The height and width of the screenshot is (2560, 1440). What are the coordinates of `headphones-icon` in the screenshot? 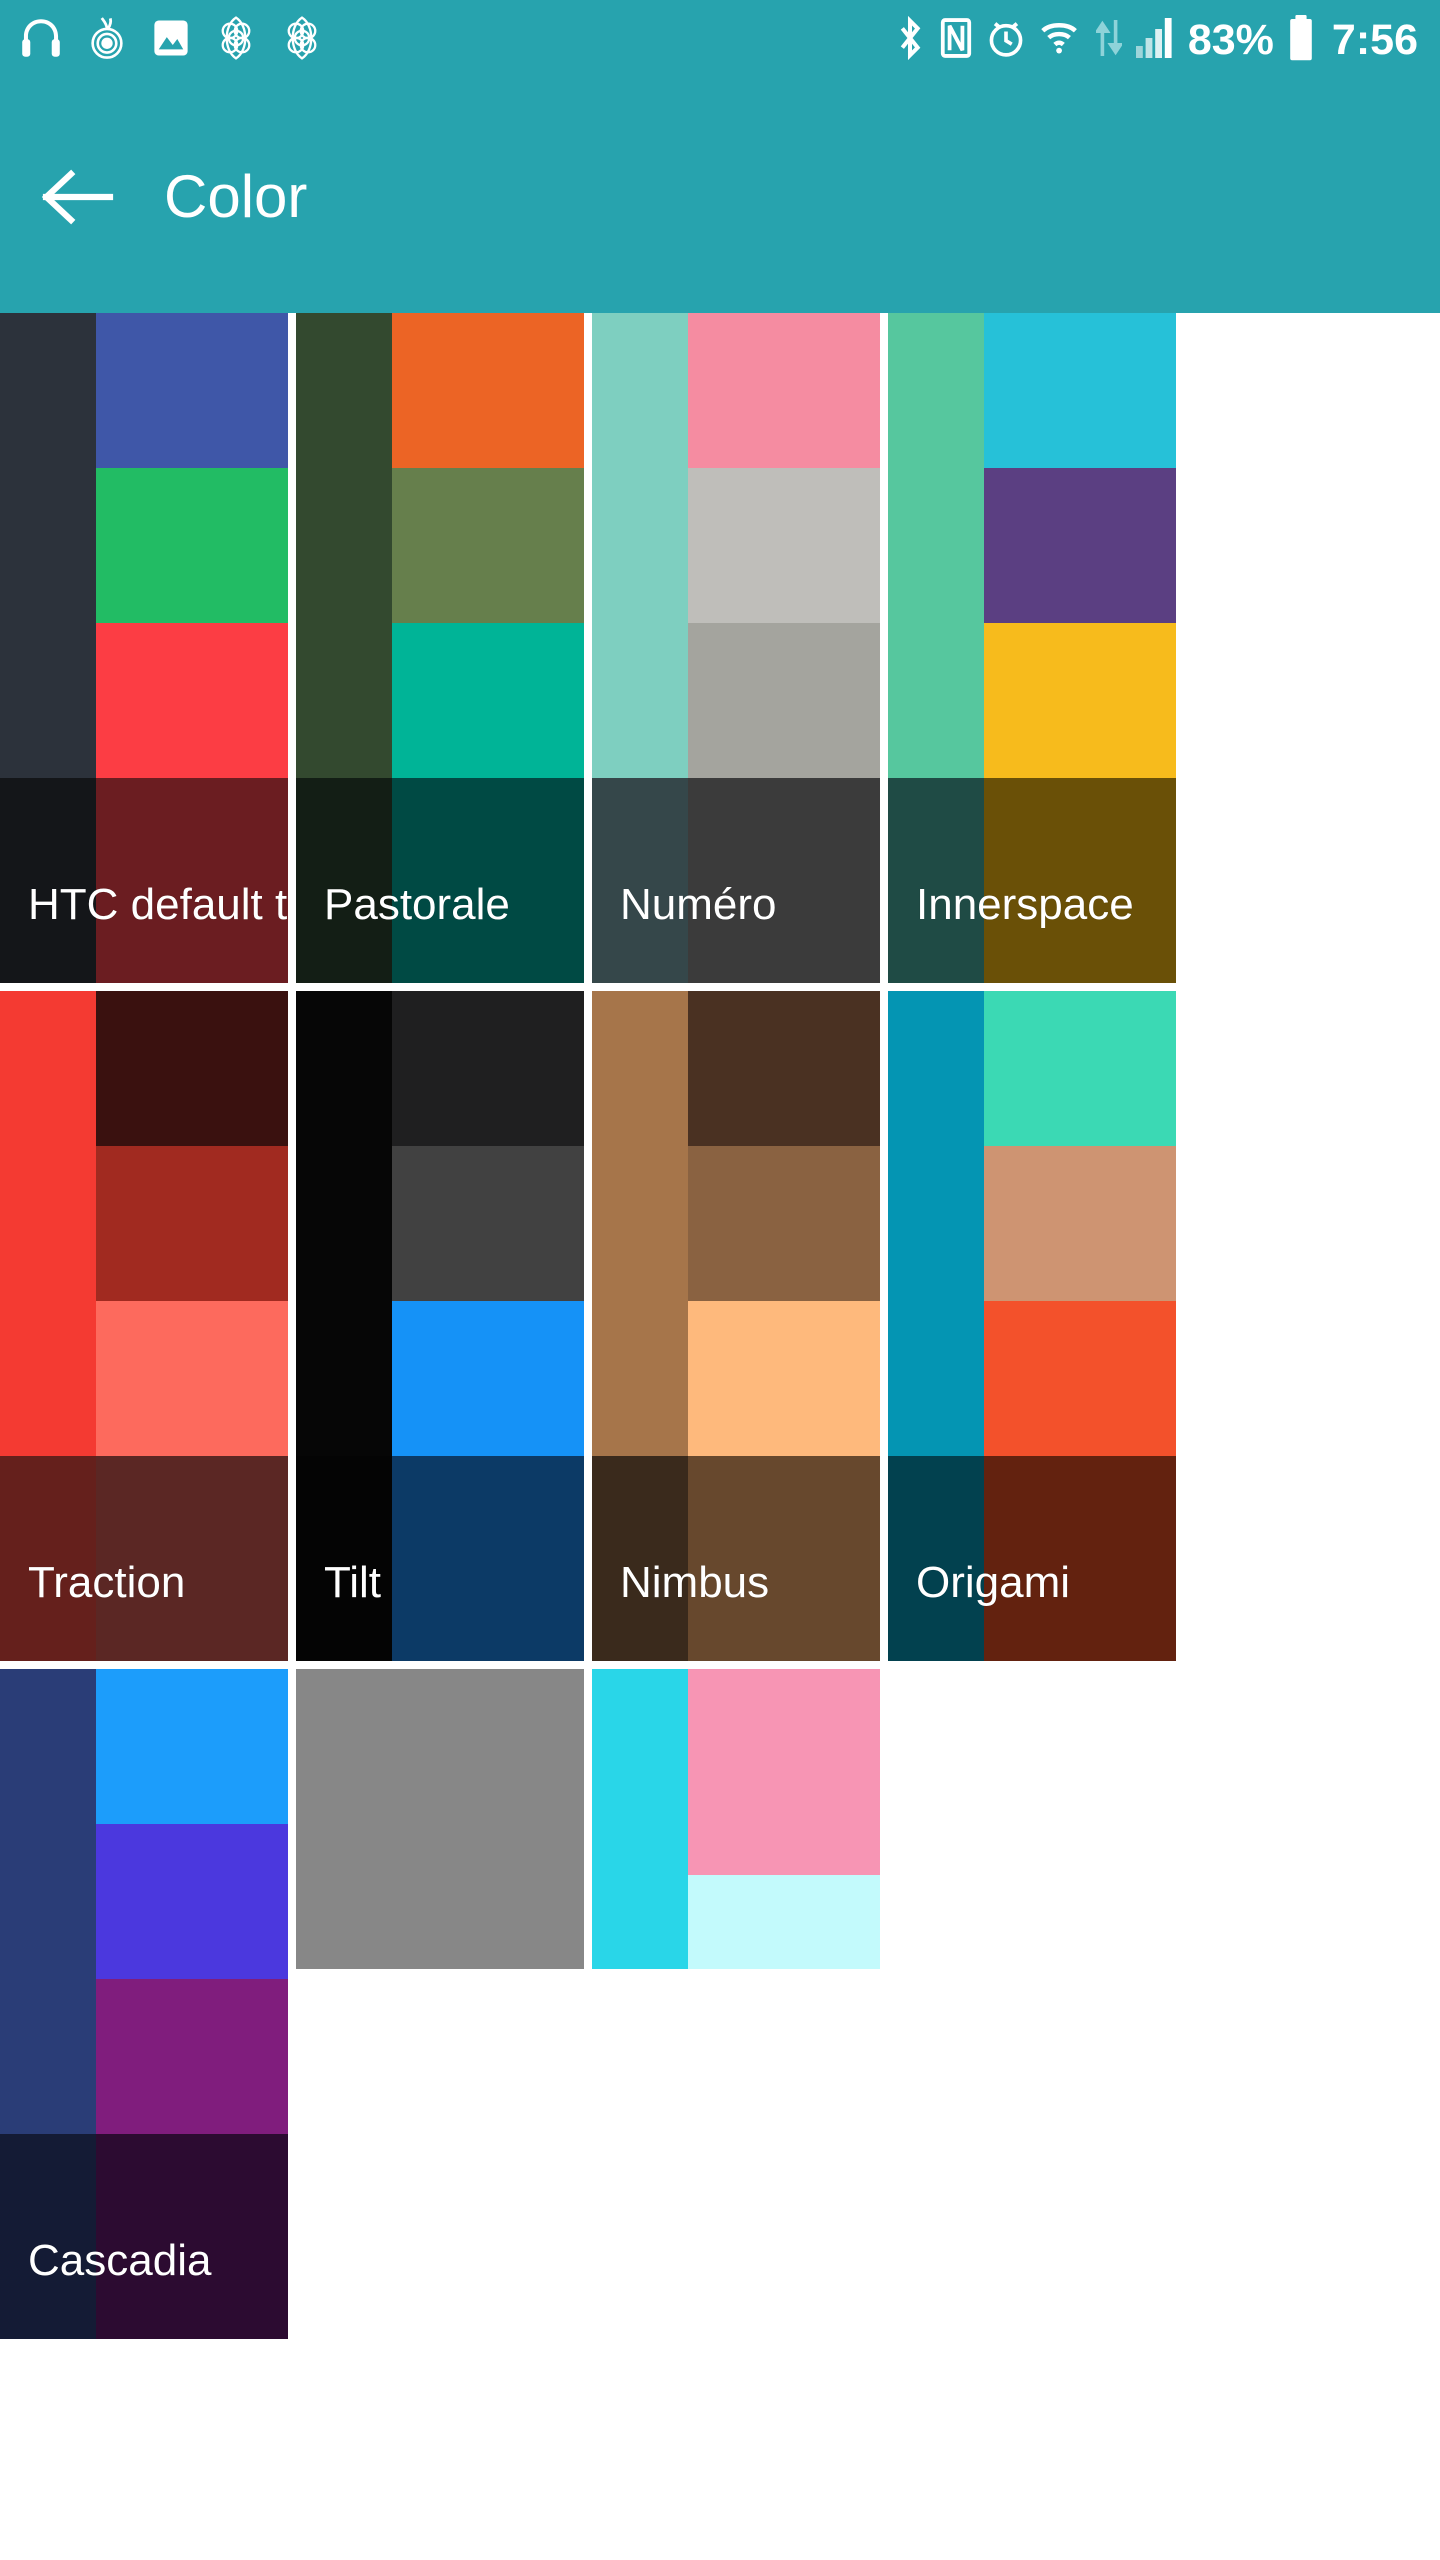 It's located at (41, 40).